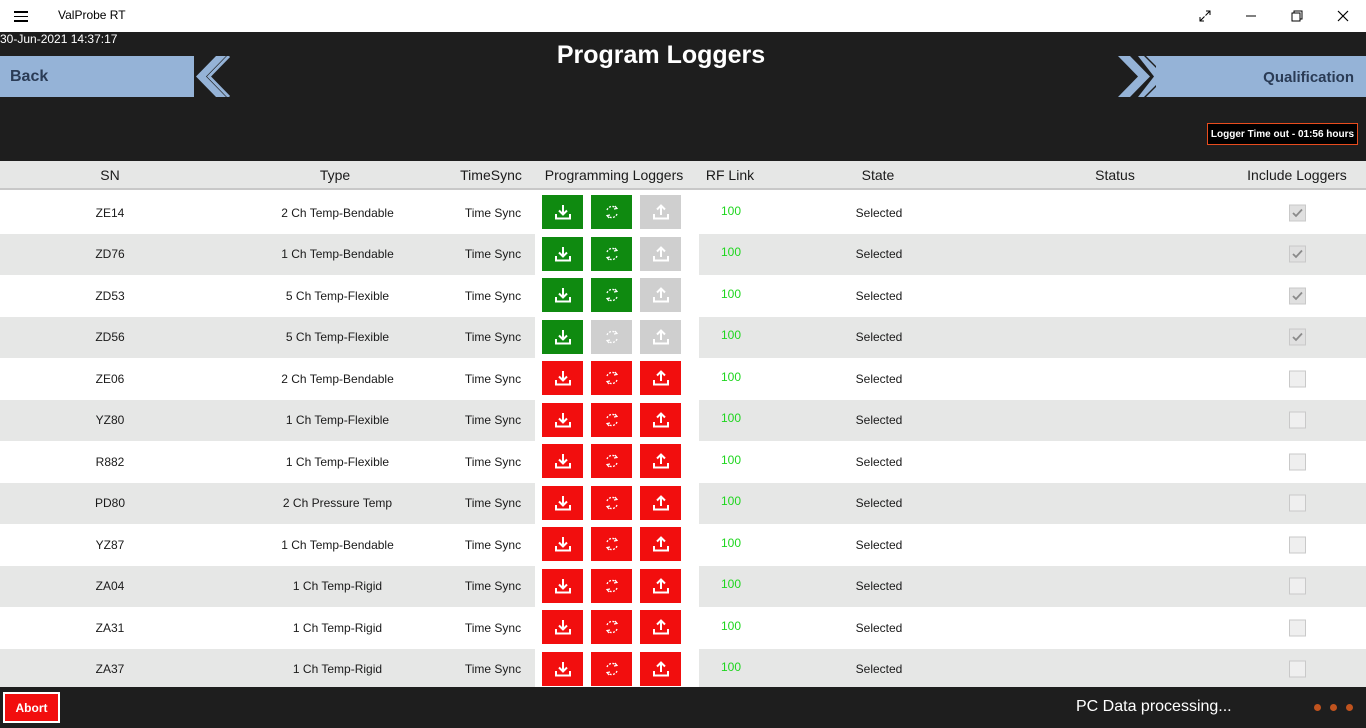  I want to click on col-programming: Programming Loggers, so click(614, 175).